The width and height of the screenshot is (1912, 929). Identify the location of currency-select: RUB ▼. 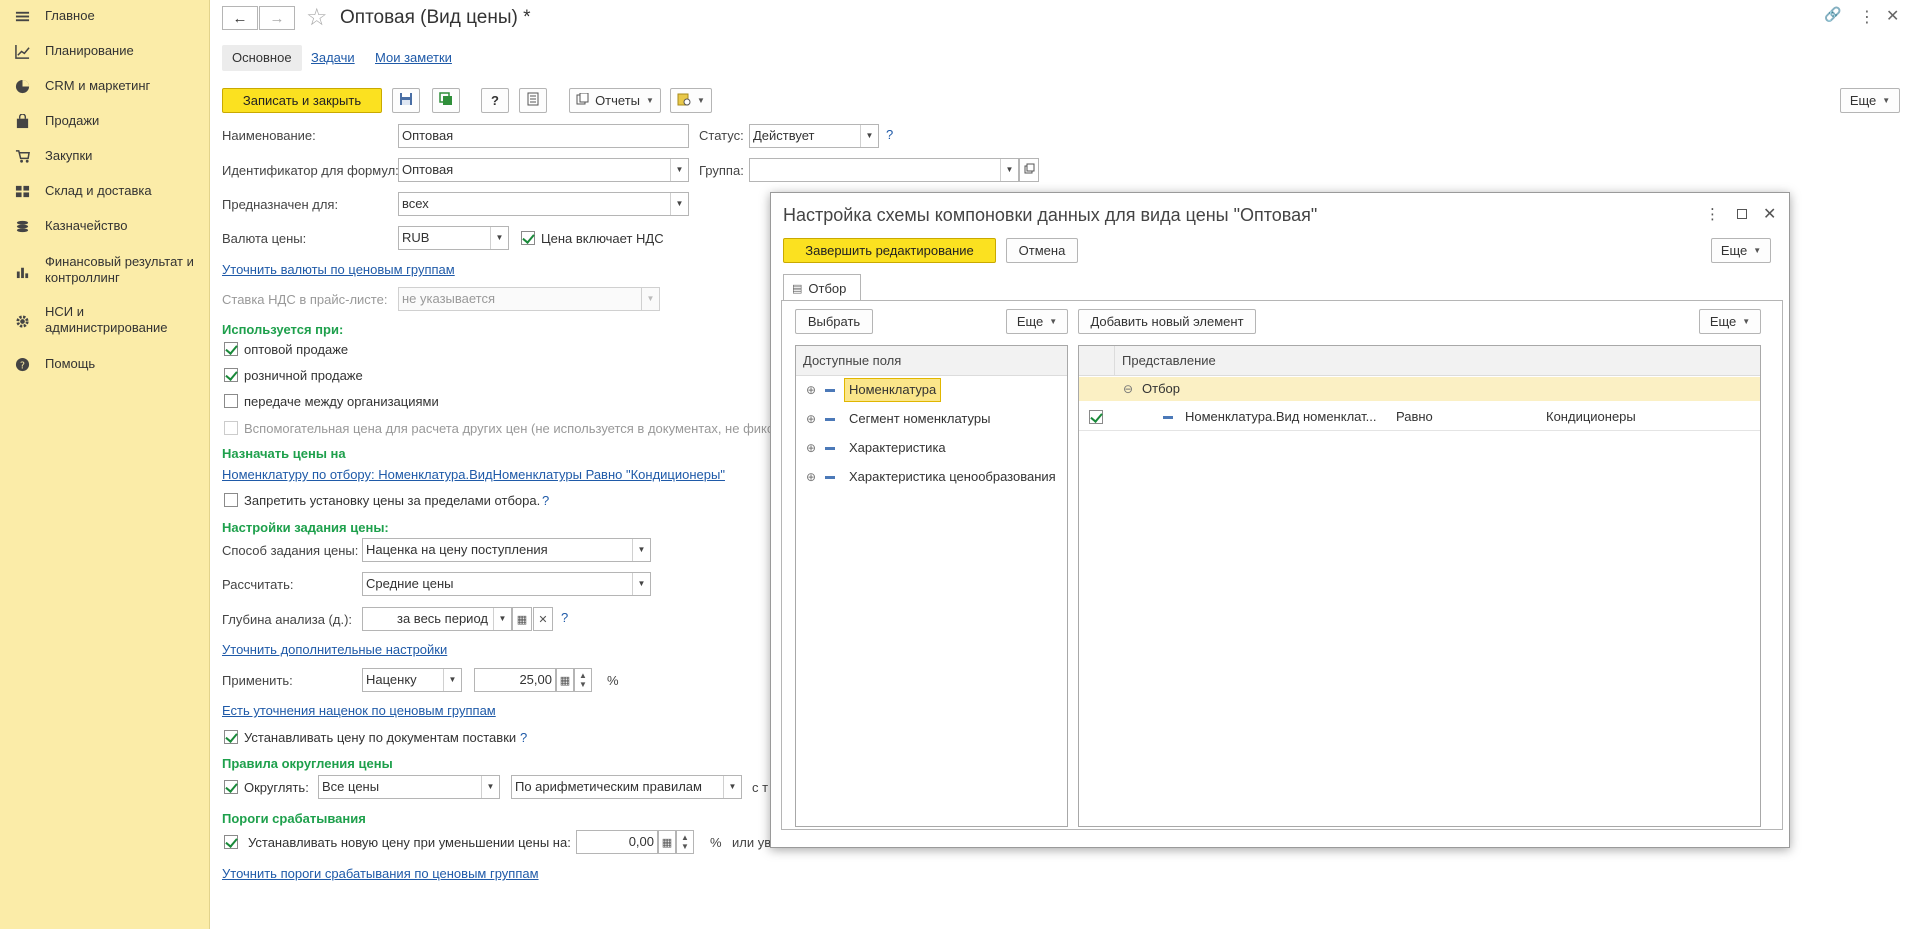
(453, 238).